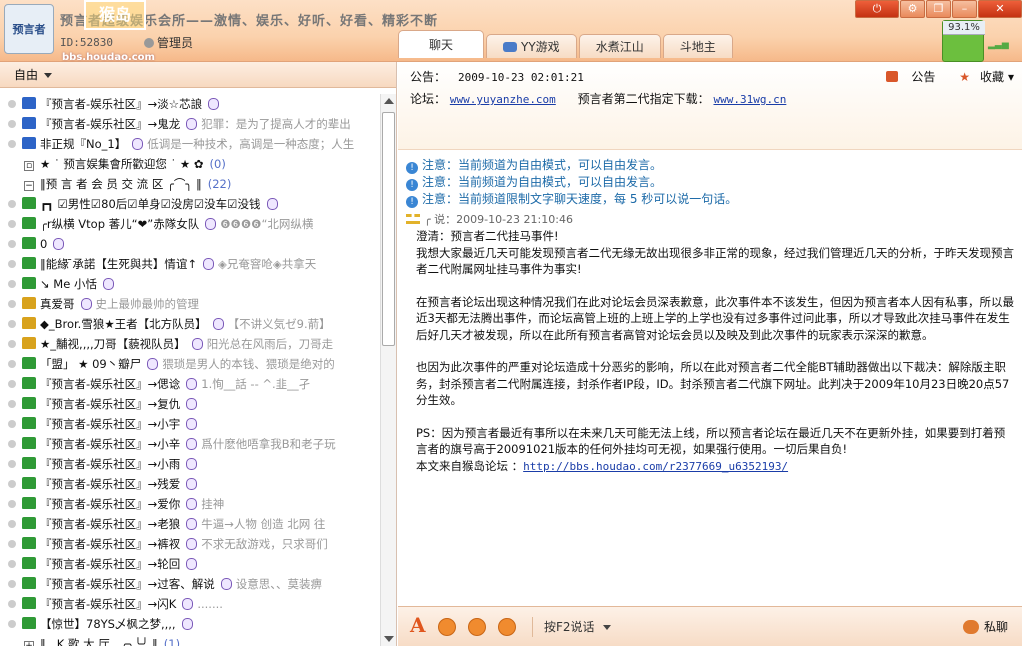 This screenshot has height=646, width=1022. What do you see at coordinates (577, 626) in the screenshot?
I see `speak-mode-dropdown: 按F2说话` at bounding box center [577, 626].